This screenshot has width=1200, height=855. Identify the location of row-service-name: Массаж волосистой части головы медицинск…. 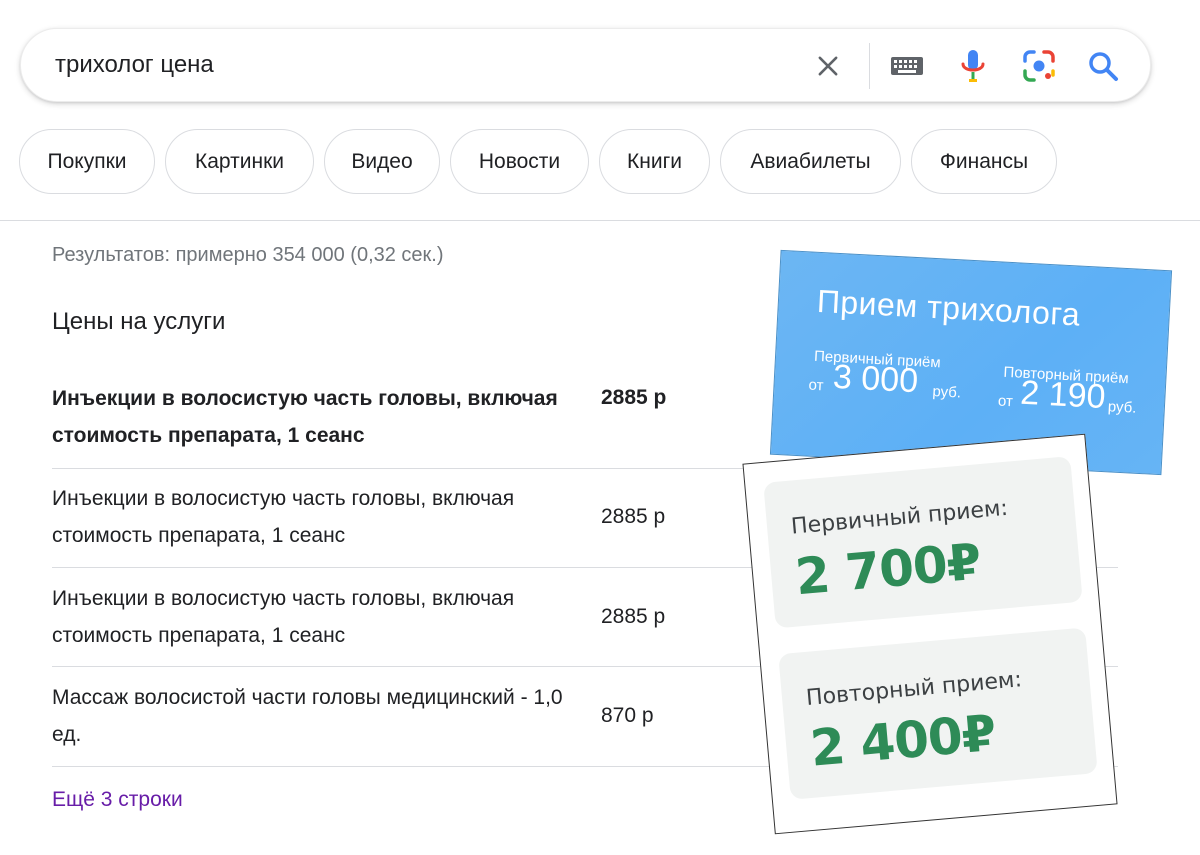
(307, 716).